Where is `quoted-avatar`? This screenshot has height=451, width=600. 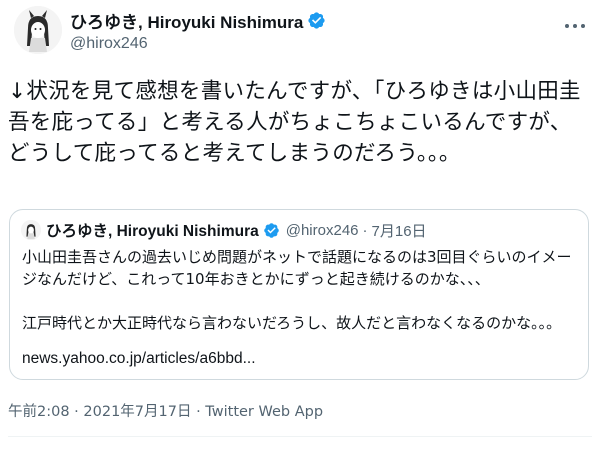
quoted-avatar is located at coordinates (31, 230).